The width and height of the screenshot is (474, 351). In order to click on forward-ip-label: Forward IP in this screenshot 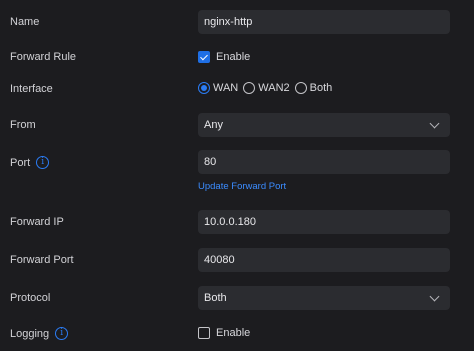, I will do `click(37, 222)`.